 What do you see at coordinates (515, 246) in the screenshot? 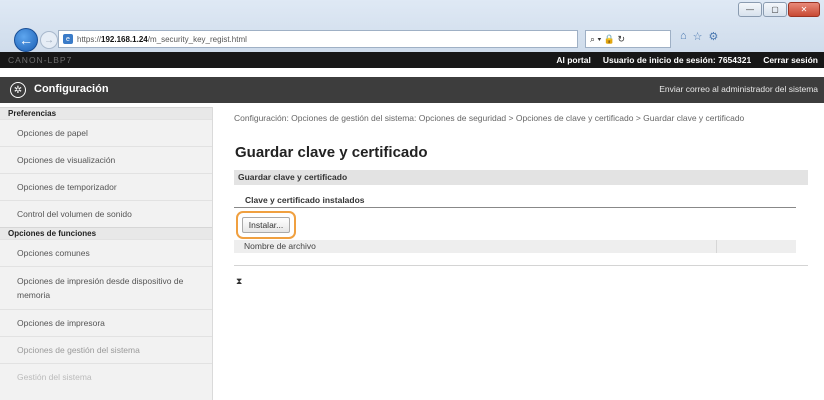
I see `file-table-header: Nombre de archivo` at bounding box center [515, 246].